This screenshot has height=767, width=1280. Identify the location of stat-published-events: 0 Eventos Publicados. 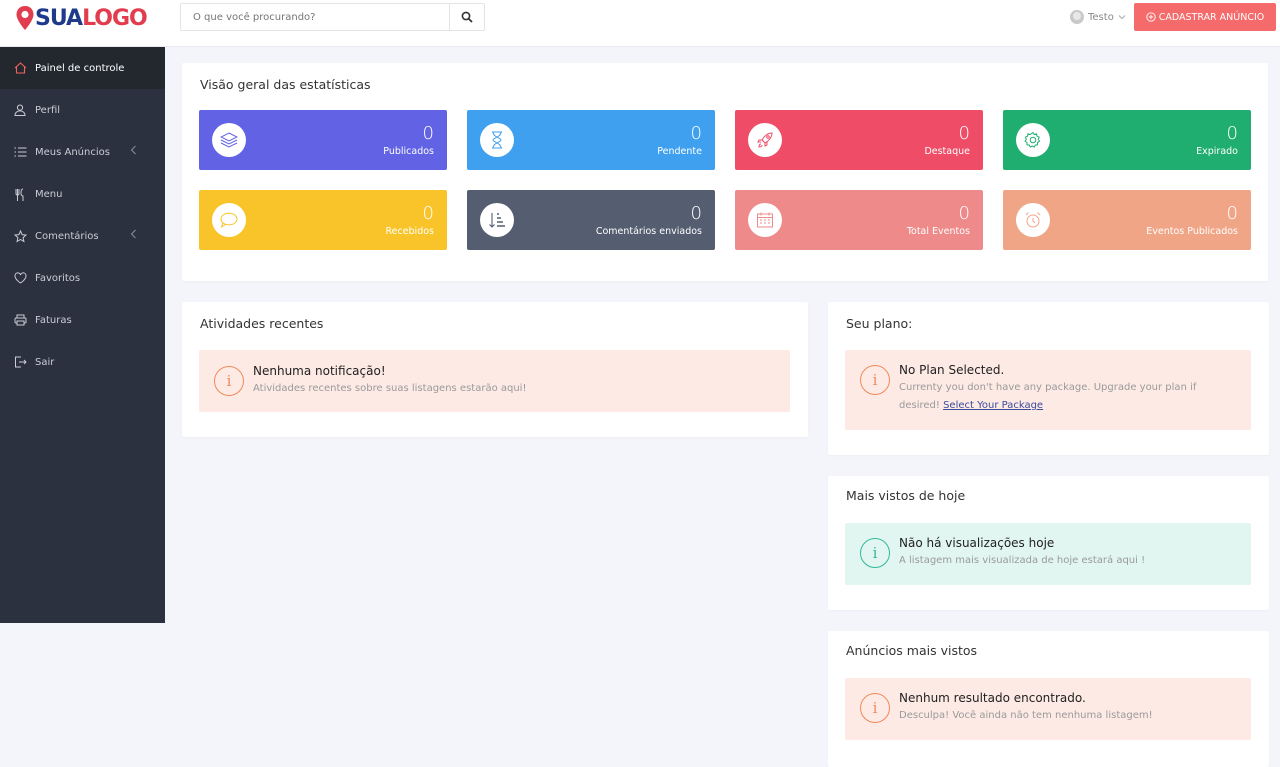
(1127, 220).